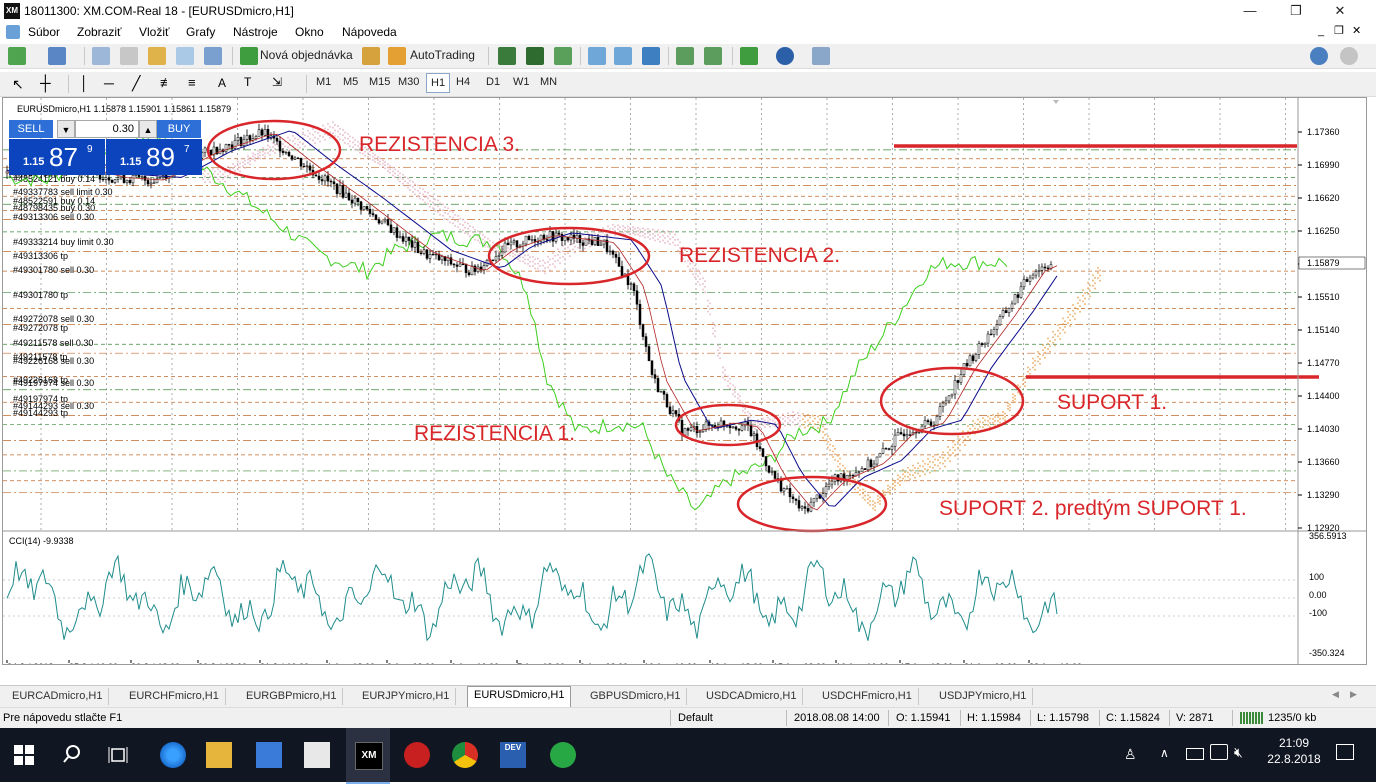 This screenshot has width=1376, height=784. Describe the element at coordinates (749, 56) in the screenshot. I see `indicators-icon` at that location.